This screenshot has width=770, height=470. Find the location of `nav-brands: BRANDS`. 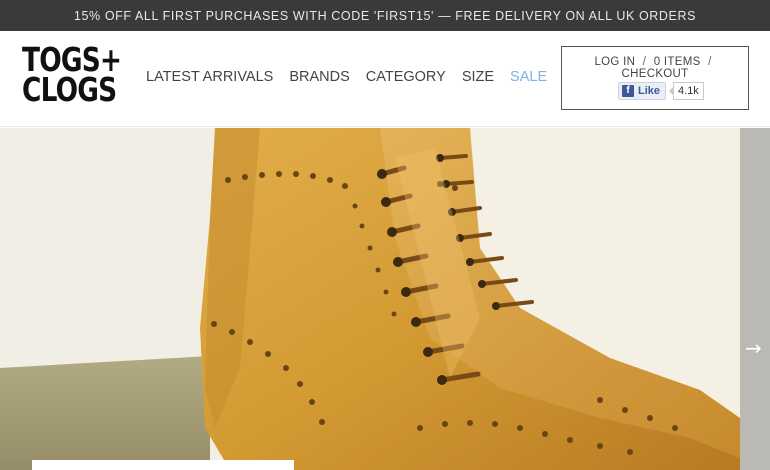

nav-brands: BRANDS is located at coordinates (319, 77).